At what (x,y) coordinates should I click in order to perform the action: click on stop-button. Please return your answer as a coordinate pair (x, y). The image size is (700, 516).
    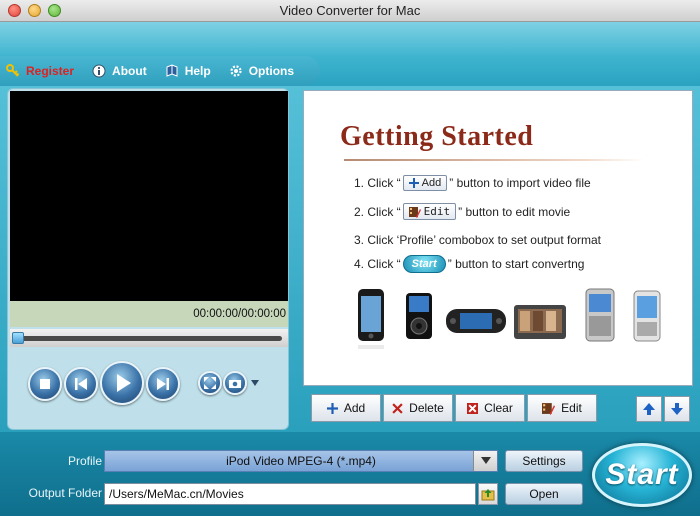
    Looking at the image, I should click on (45, 384).